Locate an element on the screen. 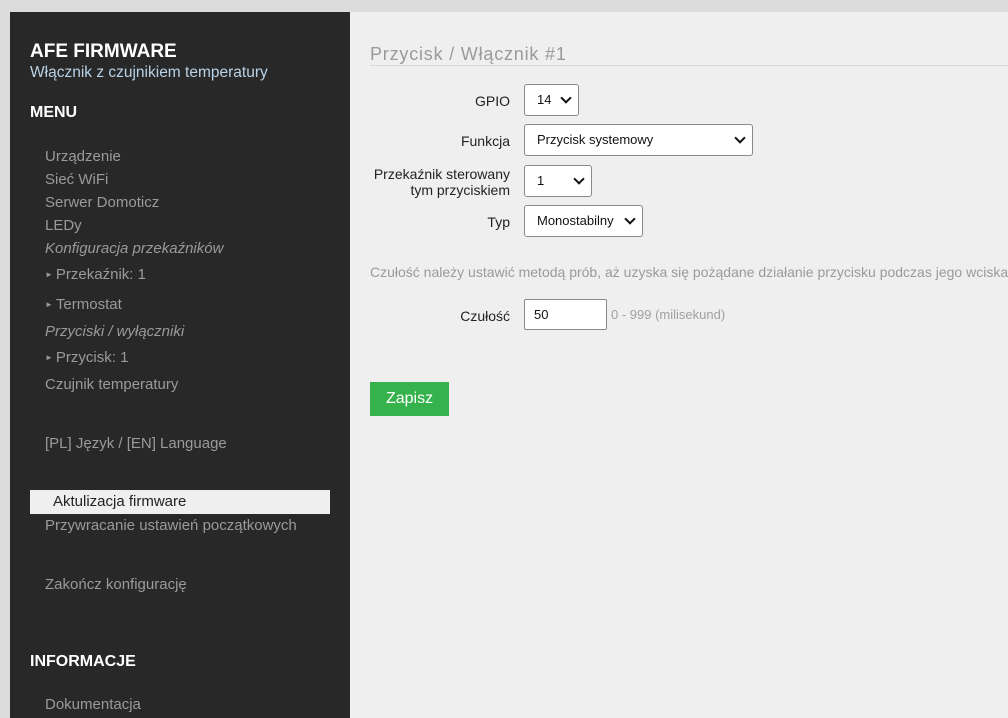 The width and height of the screenshot is (1008, 718). nav-ledy: LEDy is located at coordinates (63, 225).